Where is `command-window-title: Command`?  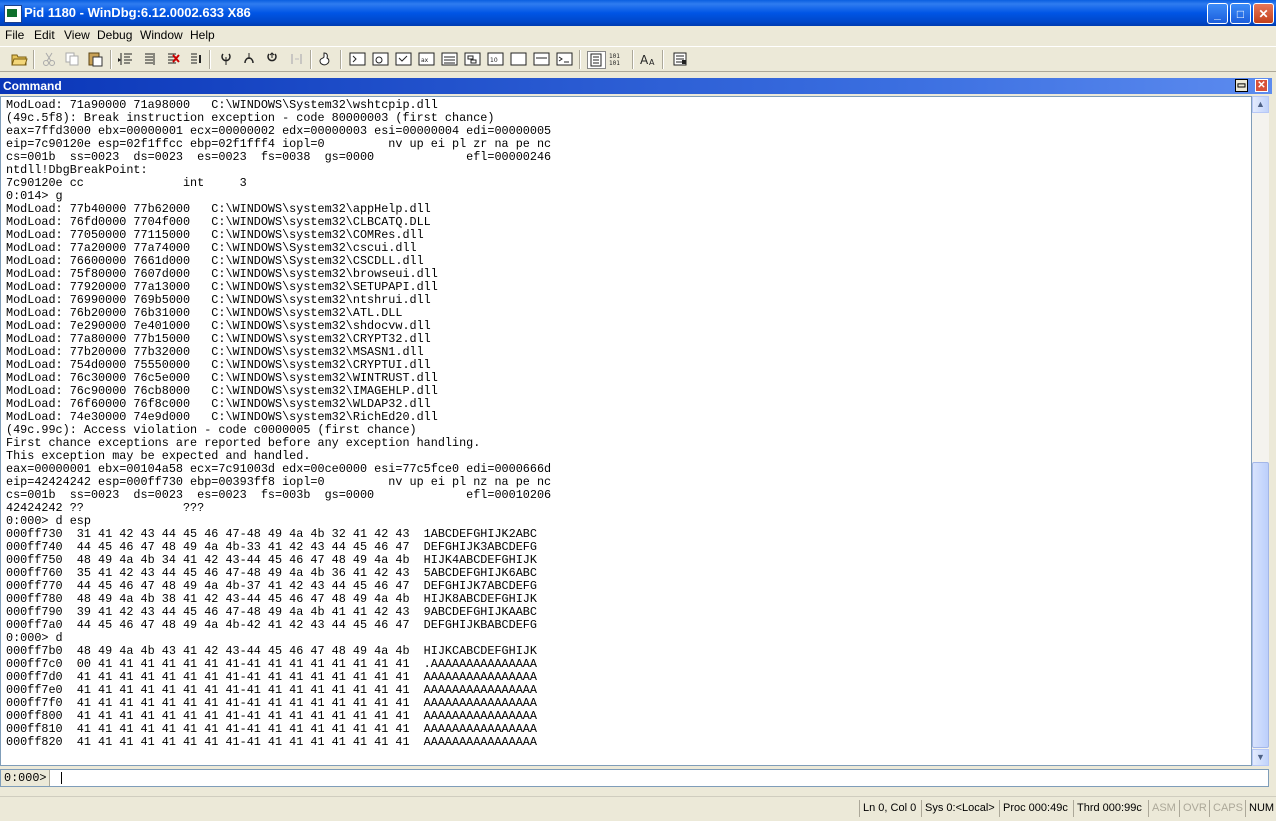 command-window-title: Command is located at coordinates (32, 86).